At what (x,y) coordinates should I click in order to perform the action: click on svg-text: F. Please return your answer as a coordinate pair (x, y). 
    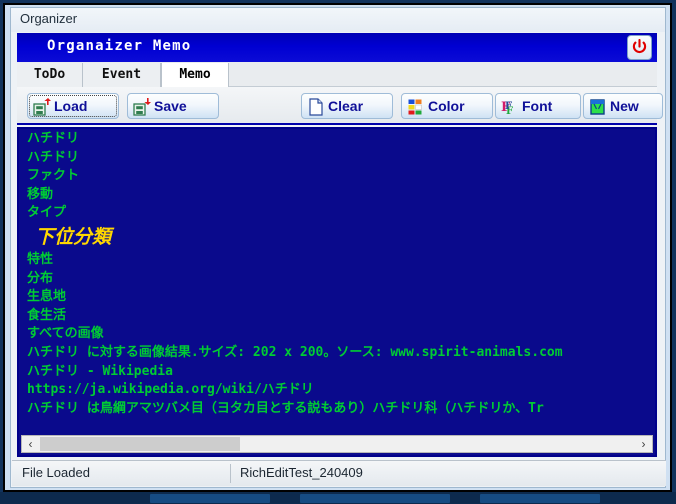
    Looking at the image, I should click on (508, 106).